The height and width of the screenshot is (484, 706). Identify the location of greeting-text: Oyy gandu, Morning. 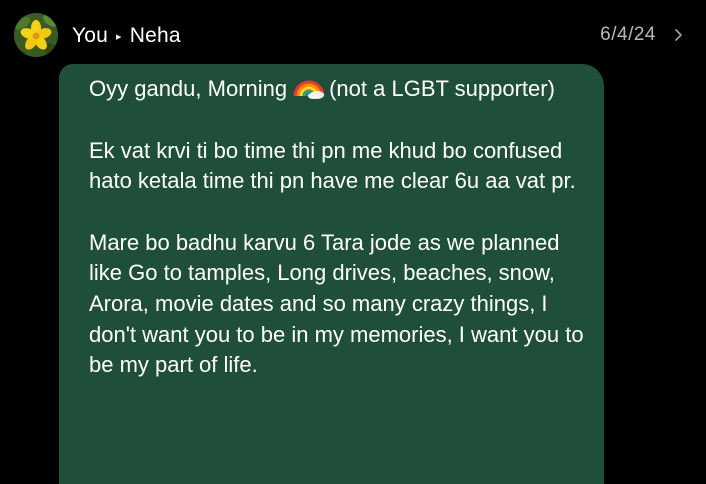
(188, 88).